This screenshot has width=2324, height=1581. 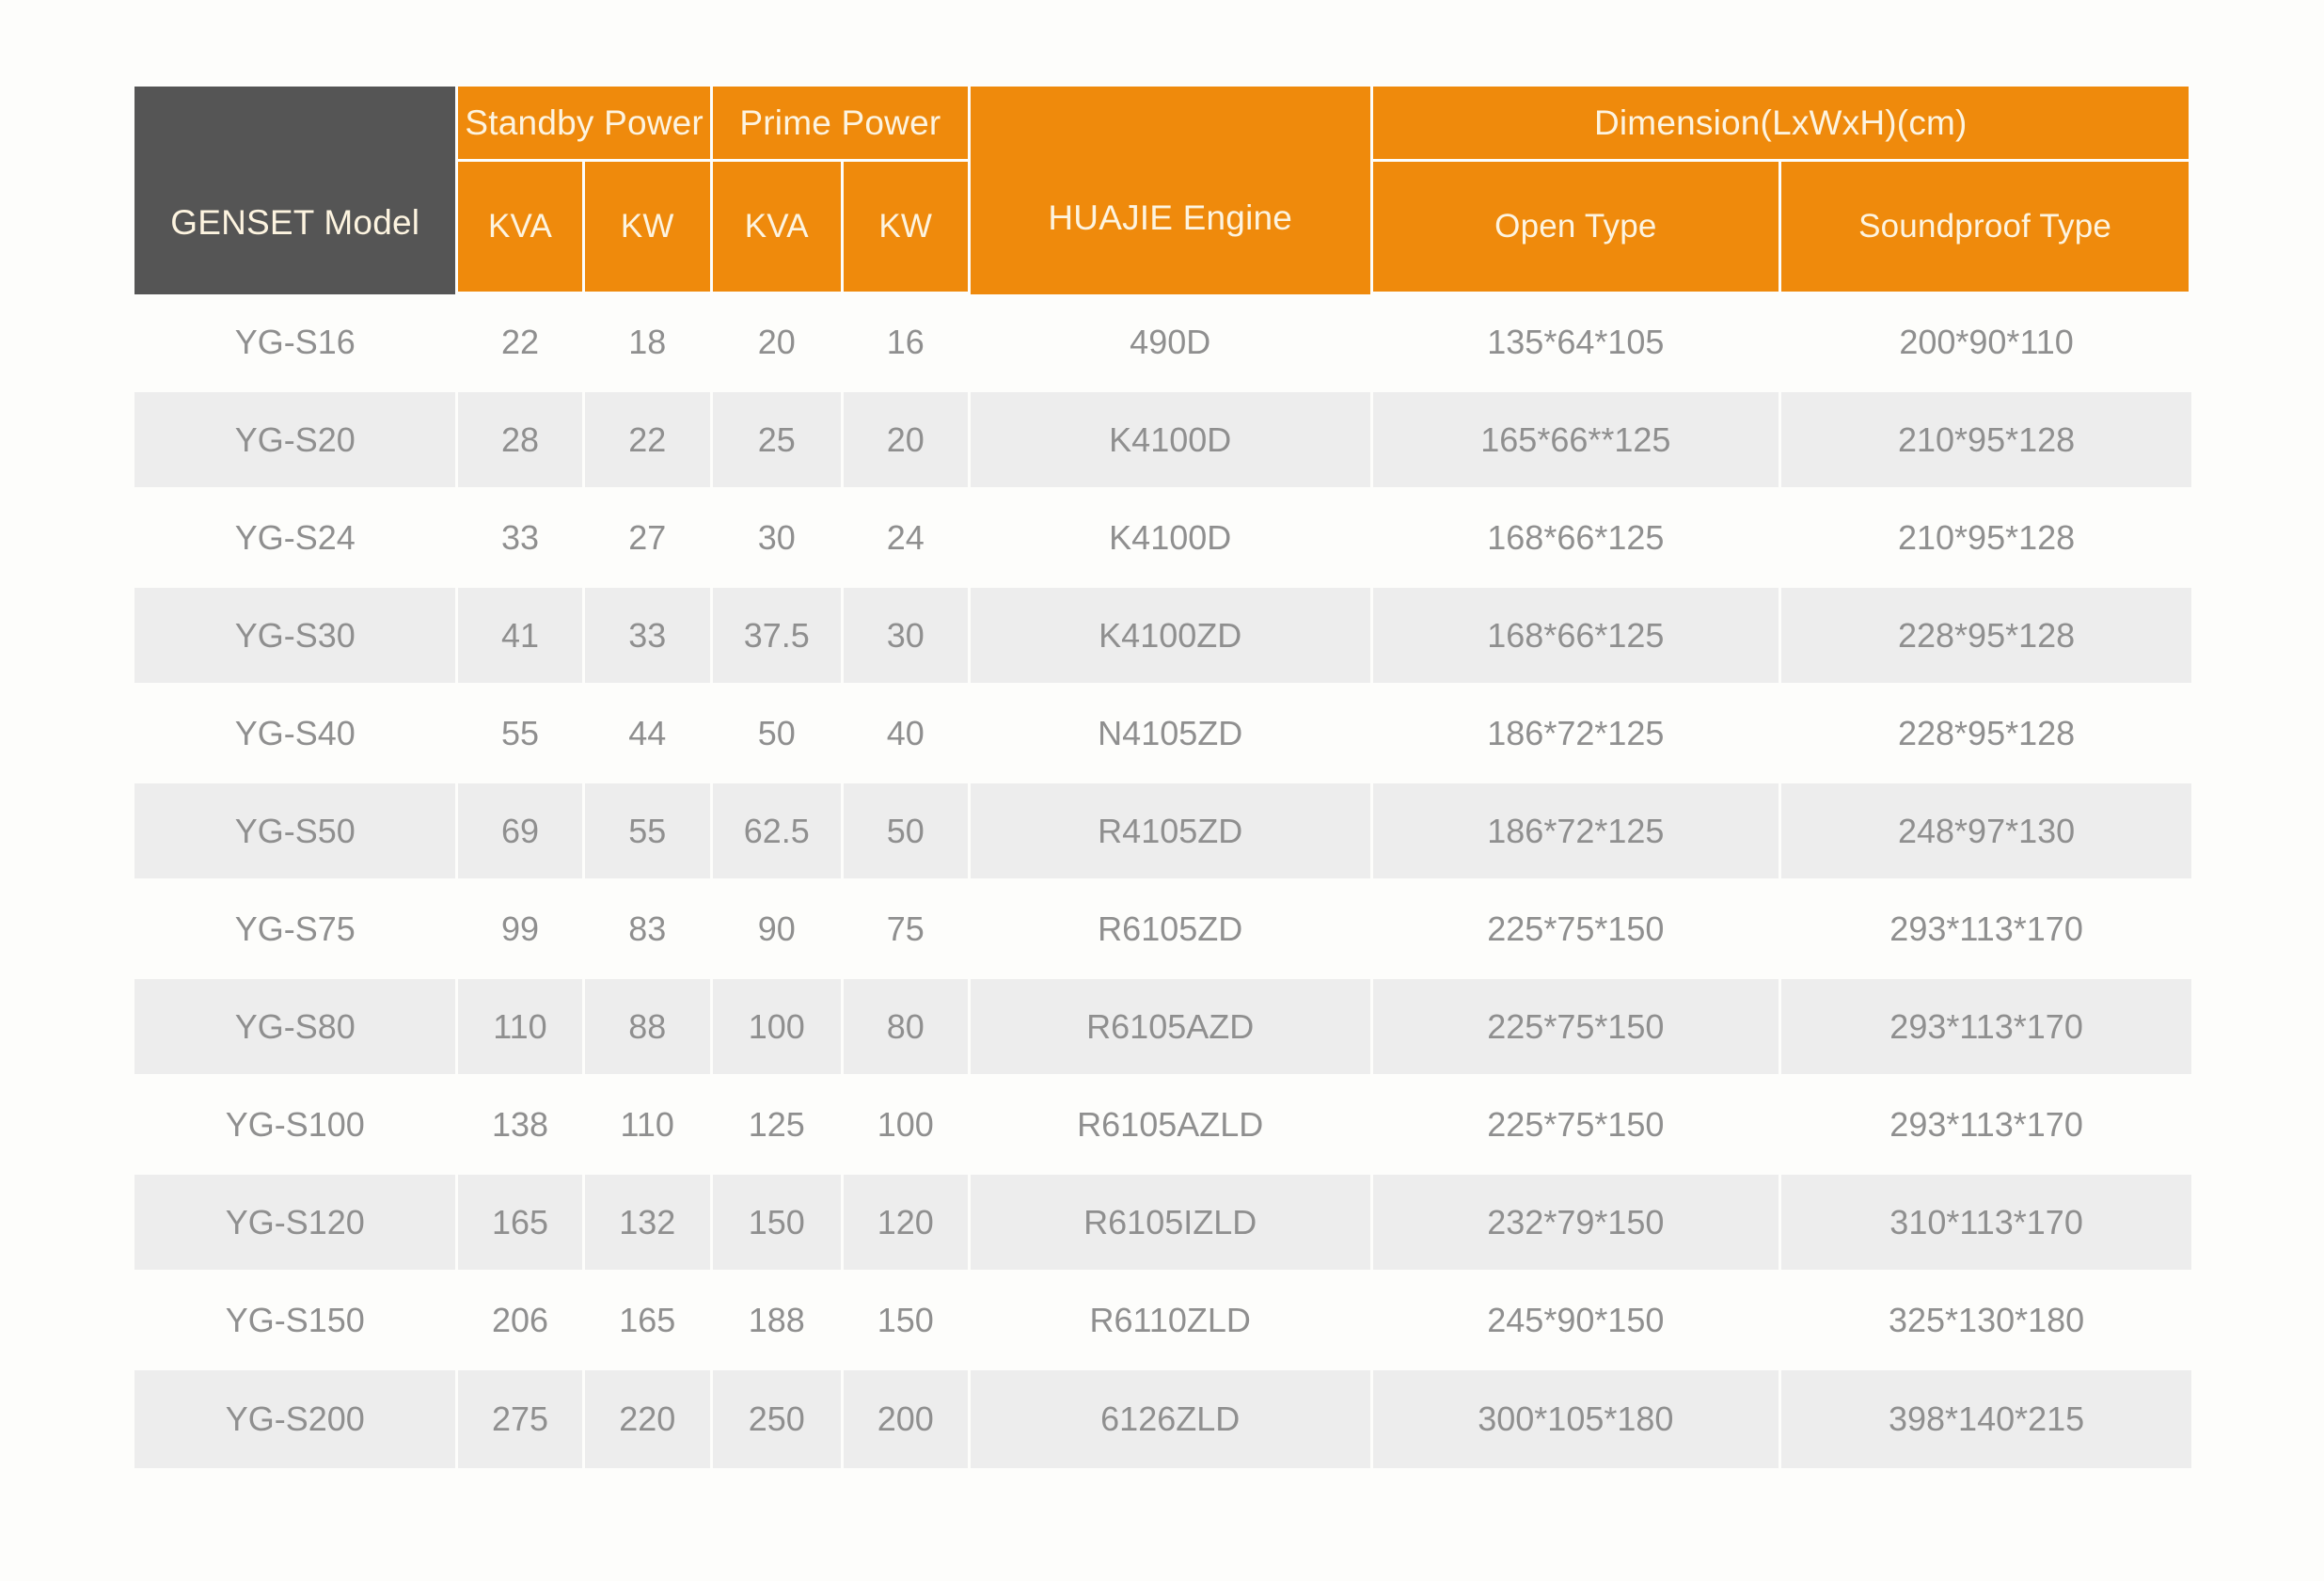 What do you see at coordinates (296, 190) in the screenshot?
I see `header-genset-model: GENSET Model` at bounding box center [296, 190].